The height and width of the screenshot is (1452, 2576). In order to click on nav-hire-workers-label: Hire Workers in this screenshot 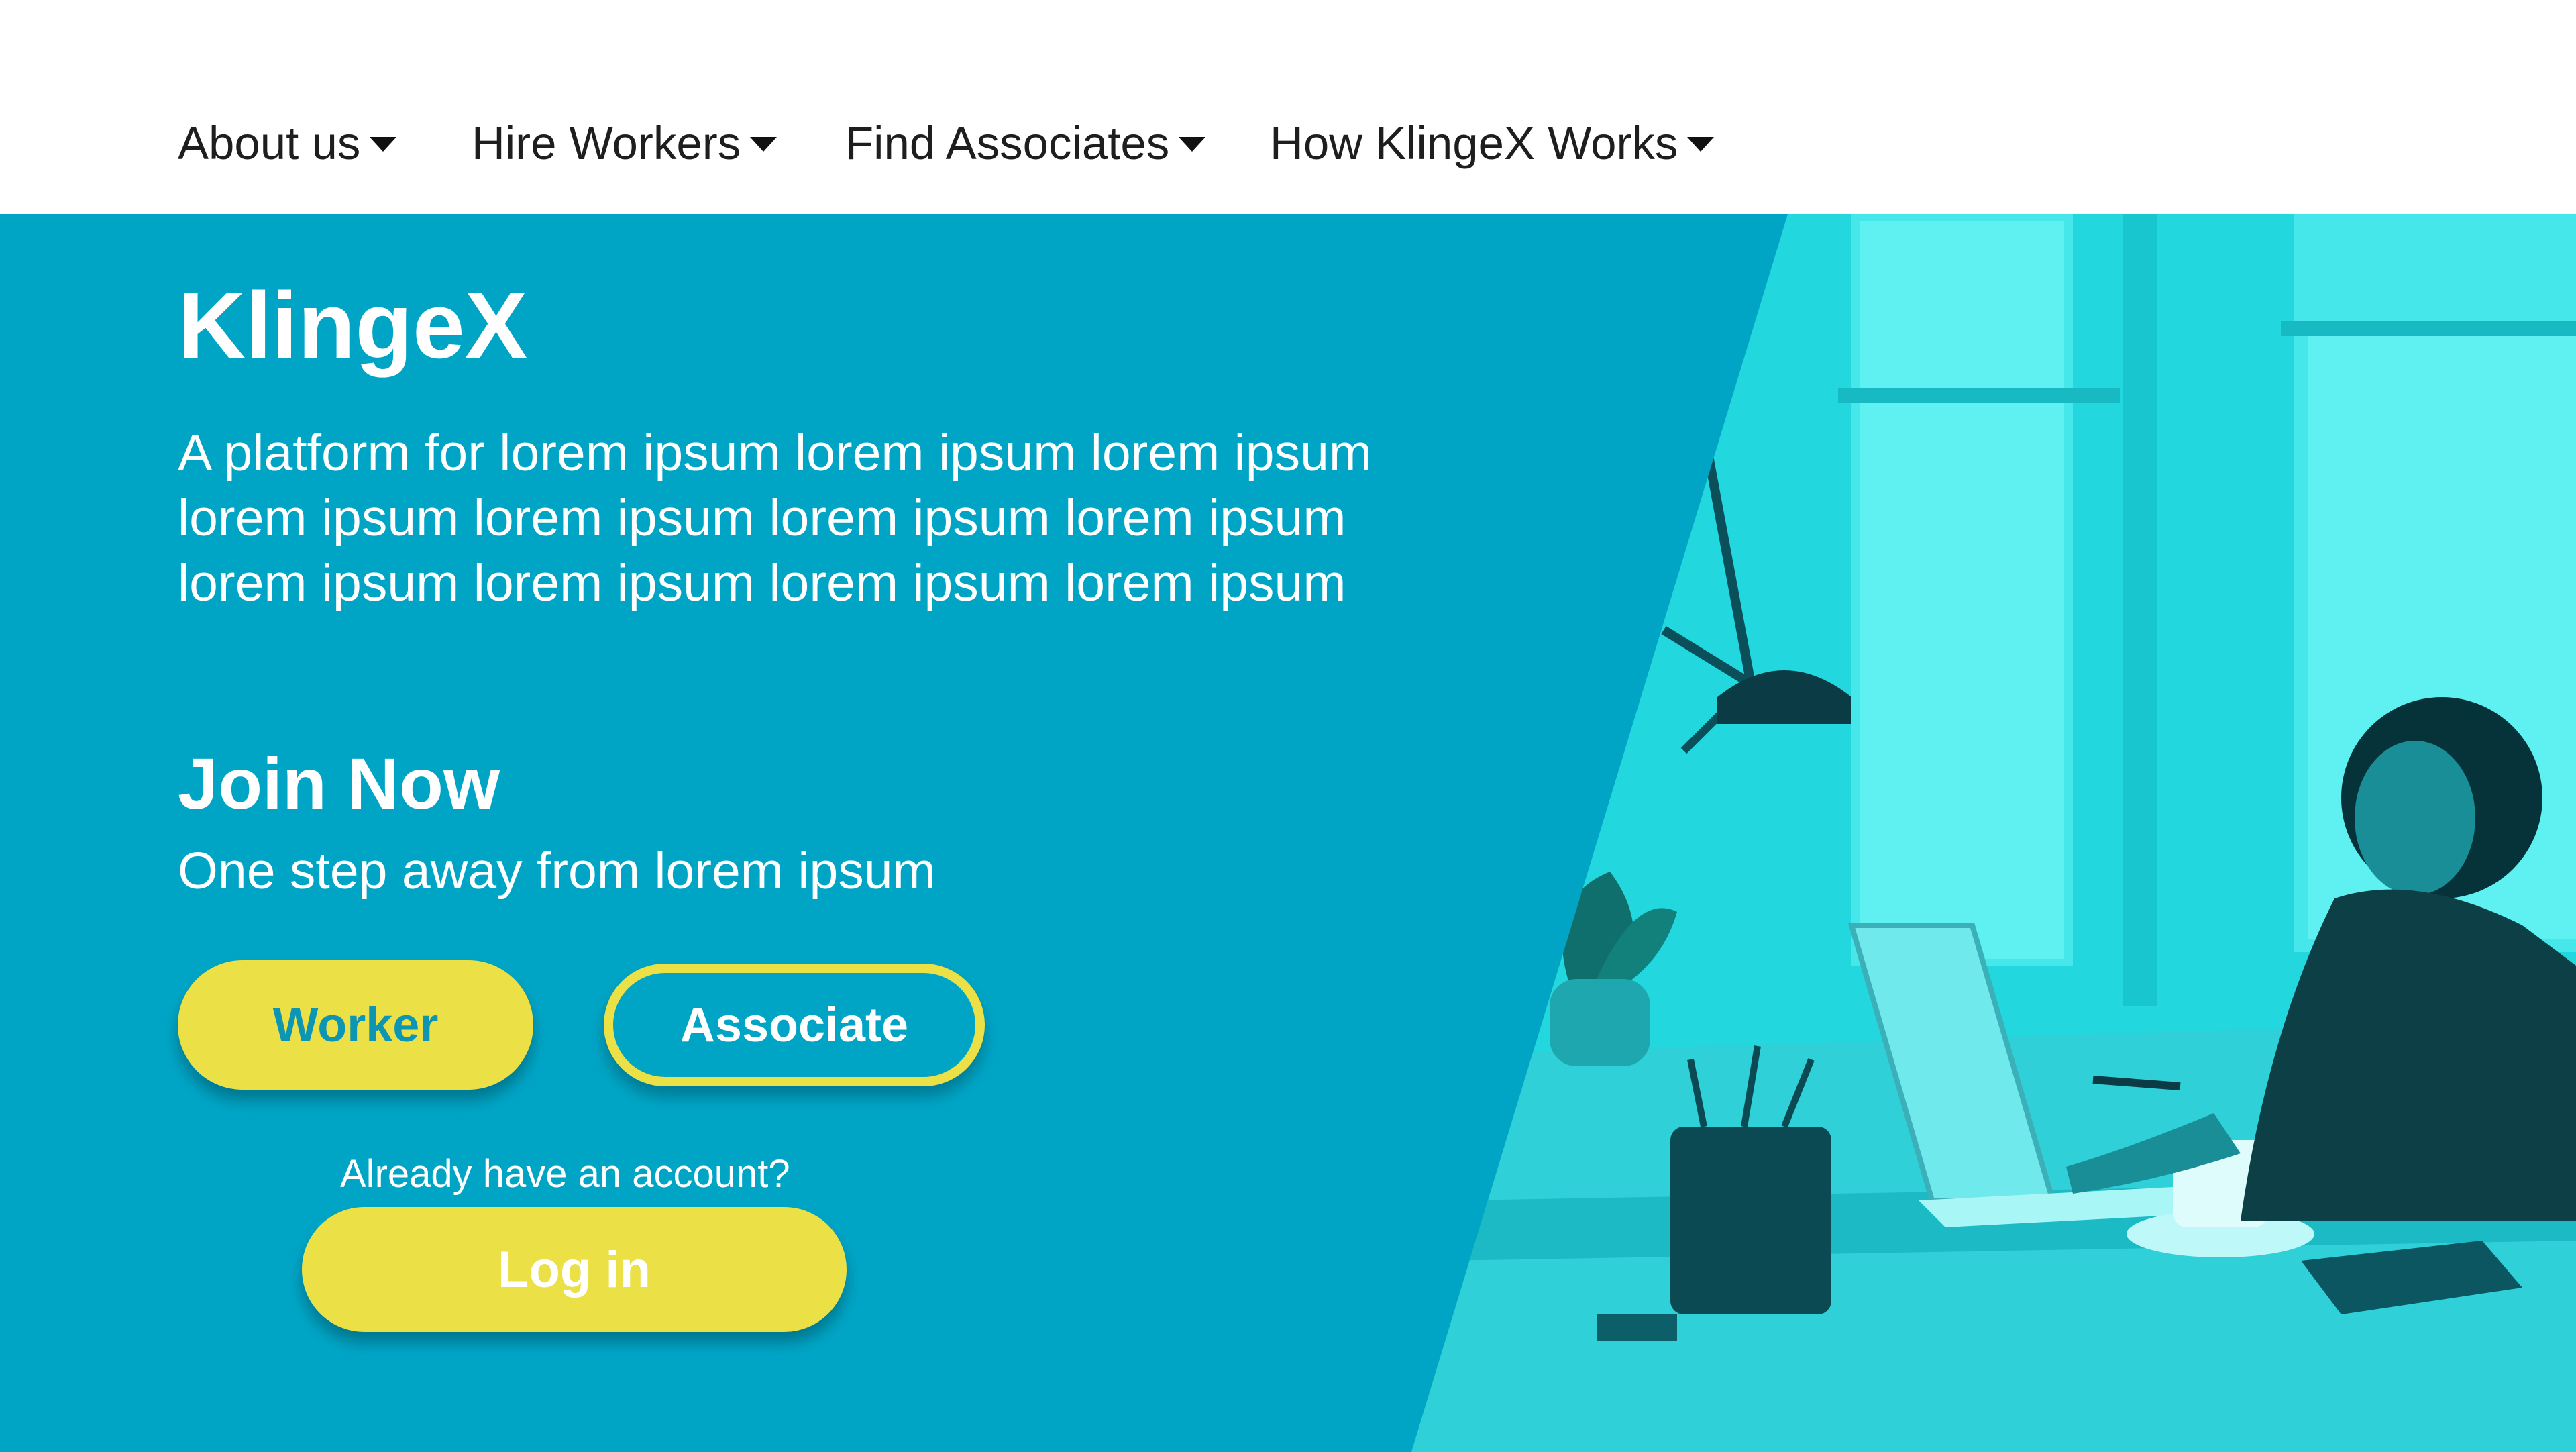, I will do `click(606, 143)`.